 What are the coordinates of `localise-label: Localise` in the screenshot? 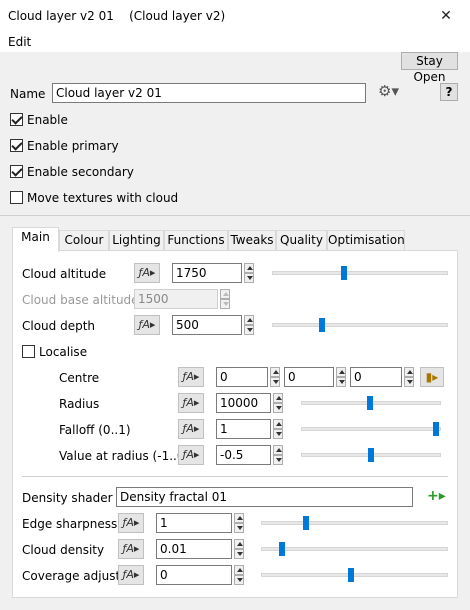 It's located at (63, 352).